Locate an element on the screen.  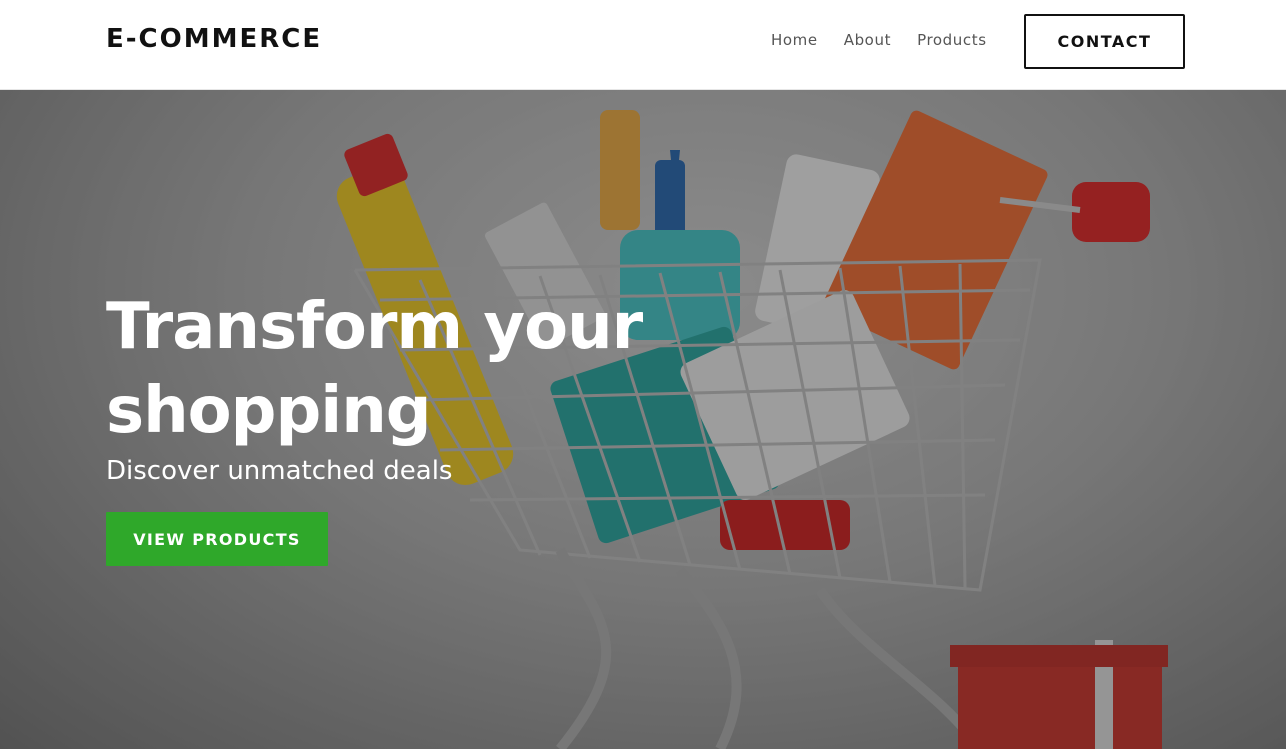
main-nav: Home About Products is located at coordinates (892, 40).